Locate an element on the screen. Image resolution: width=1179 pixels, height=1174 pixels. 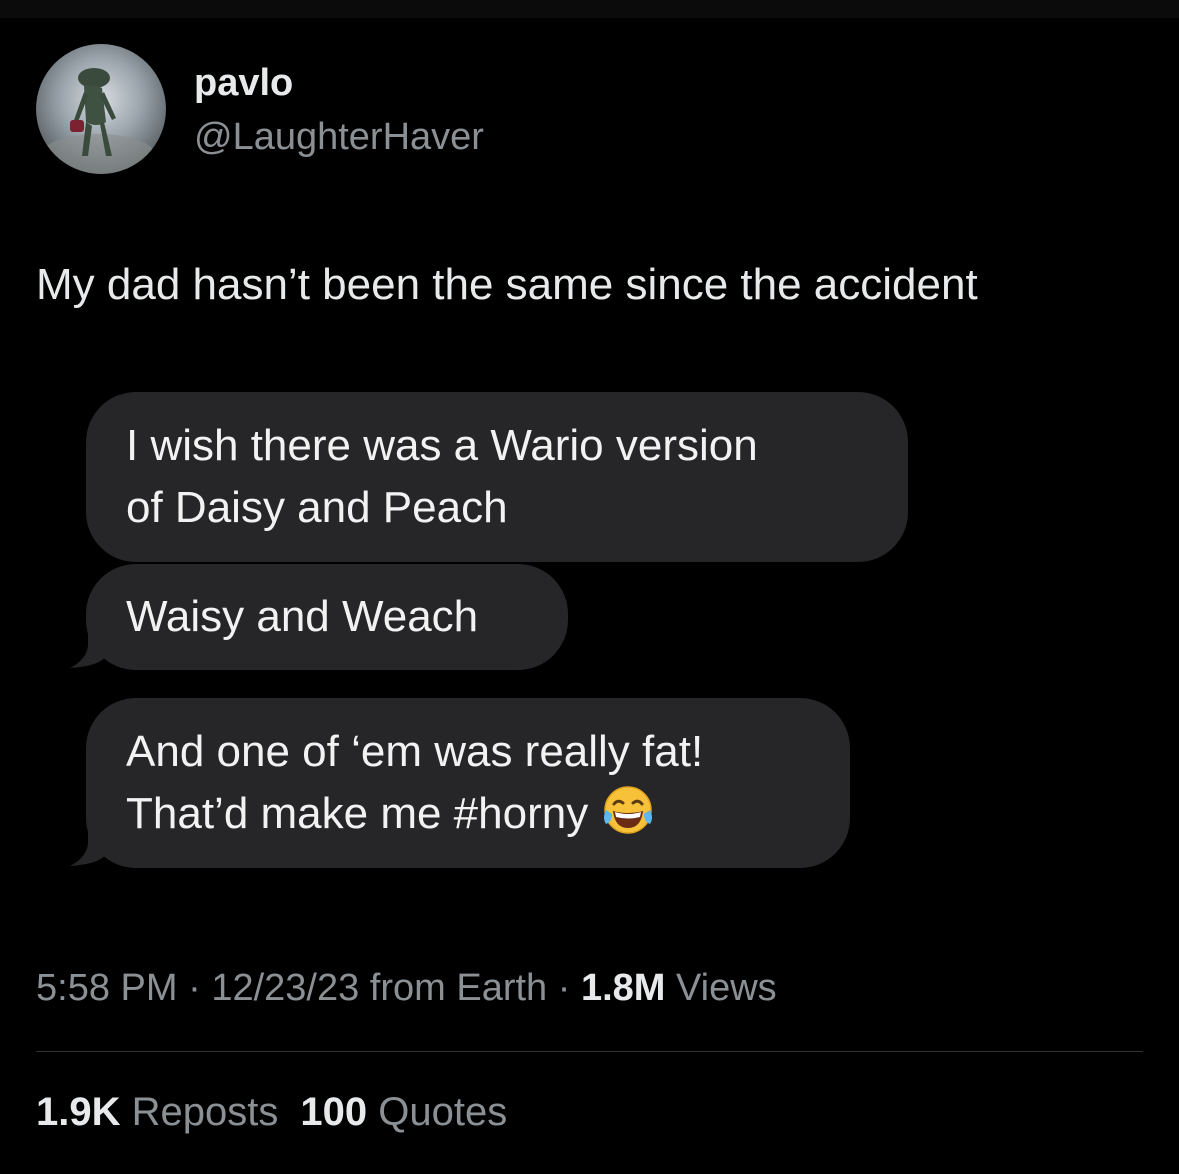
quotes-label: Quotes is located at coordinates (437, 1112).